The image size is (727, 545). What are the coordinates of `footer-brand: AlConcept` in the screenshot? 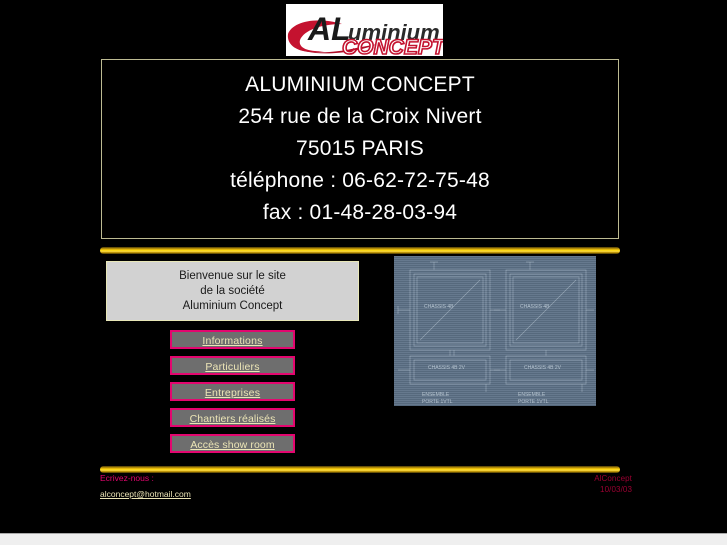 It's located at (613, 478).